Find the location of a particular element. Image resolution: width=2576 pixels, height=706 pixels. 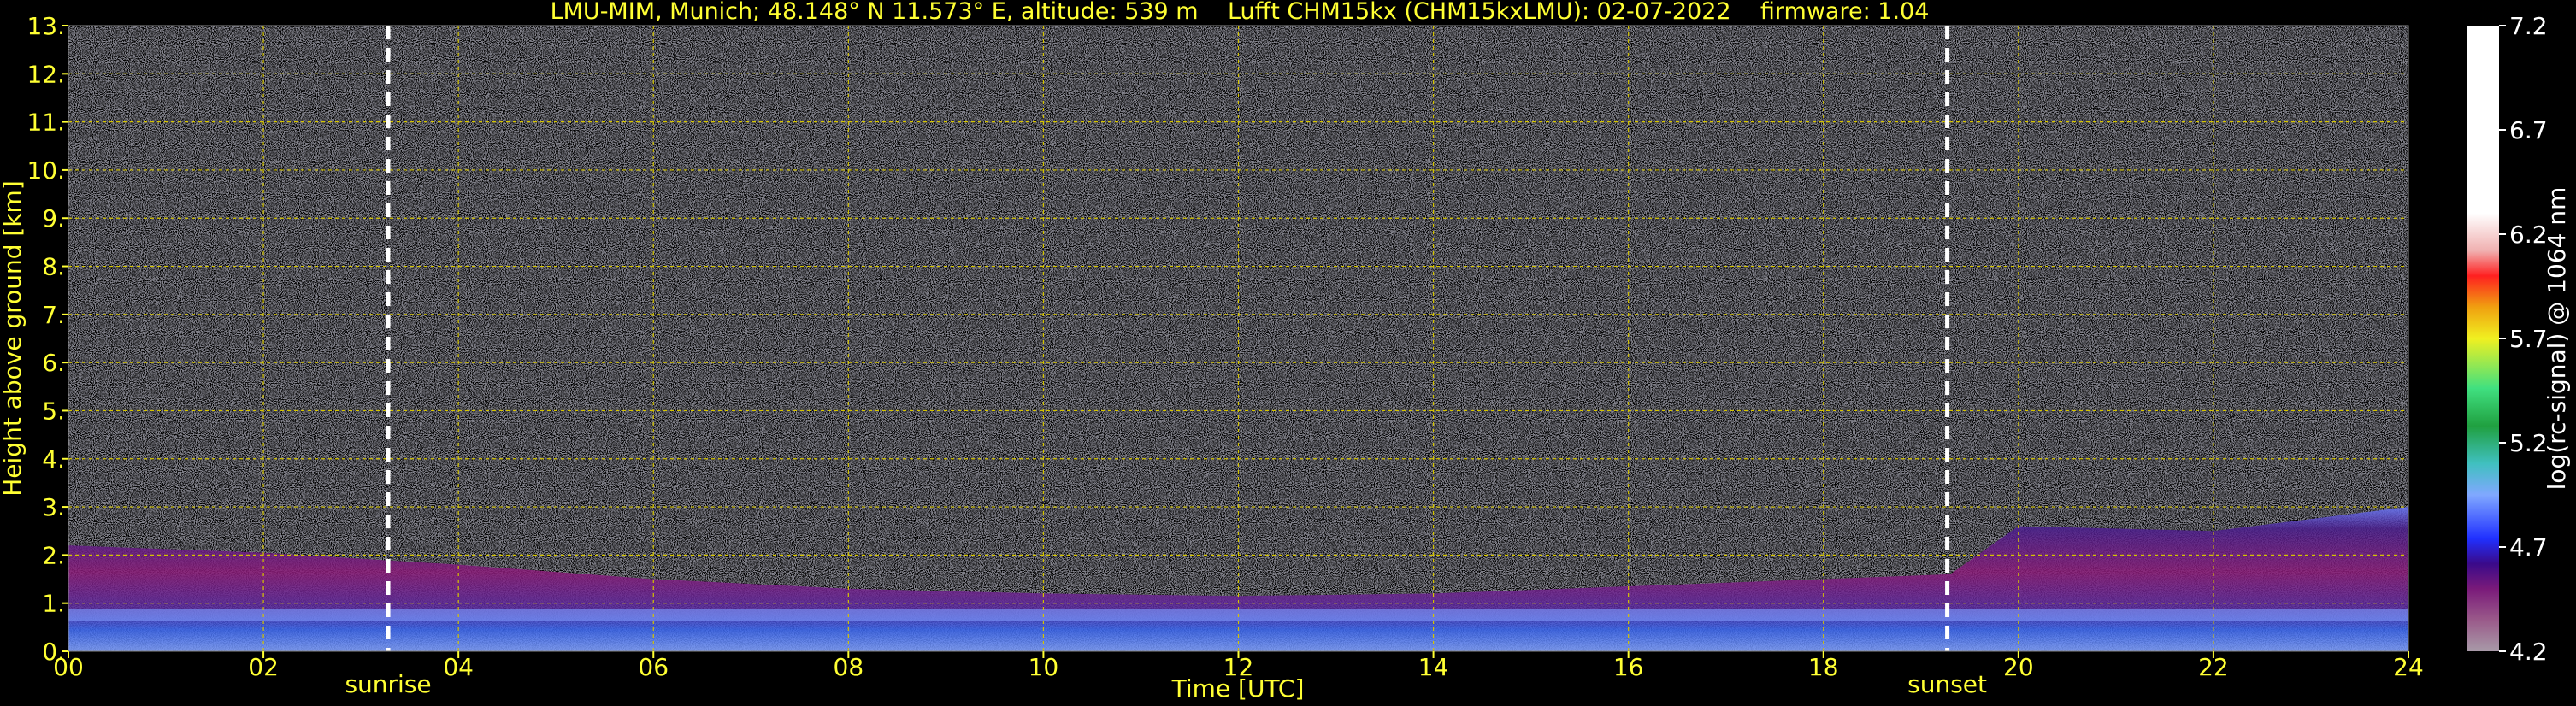

colorbar-tick-label: 6.2 is located at coordinates (2528, 235).